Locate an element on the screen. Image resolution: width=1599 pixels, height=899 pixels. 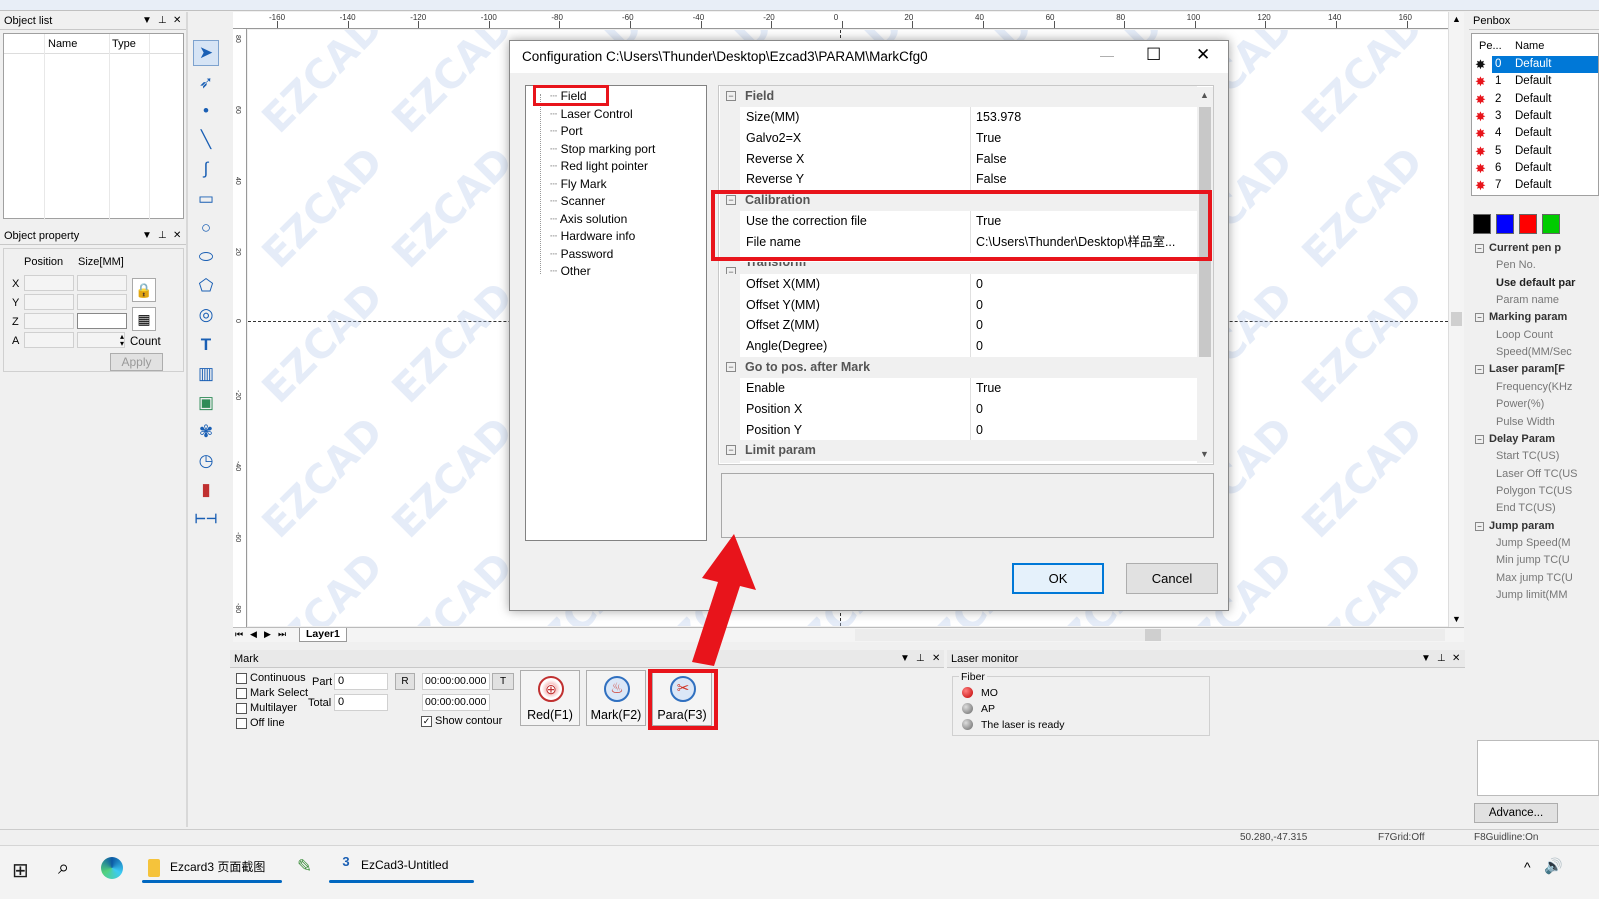
category-field: − Field is located at coordinates (958, 96).